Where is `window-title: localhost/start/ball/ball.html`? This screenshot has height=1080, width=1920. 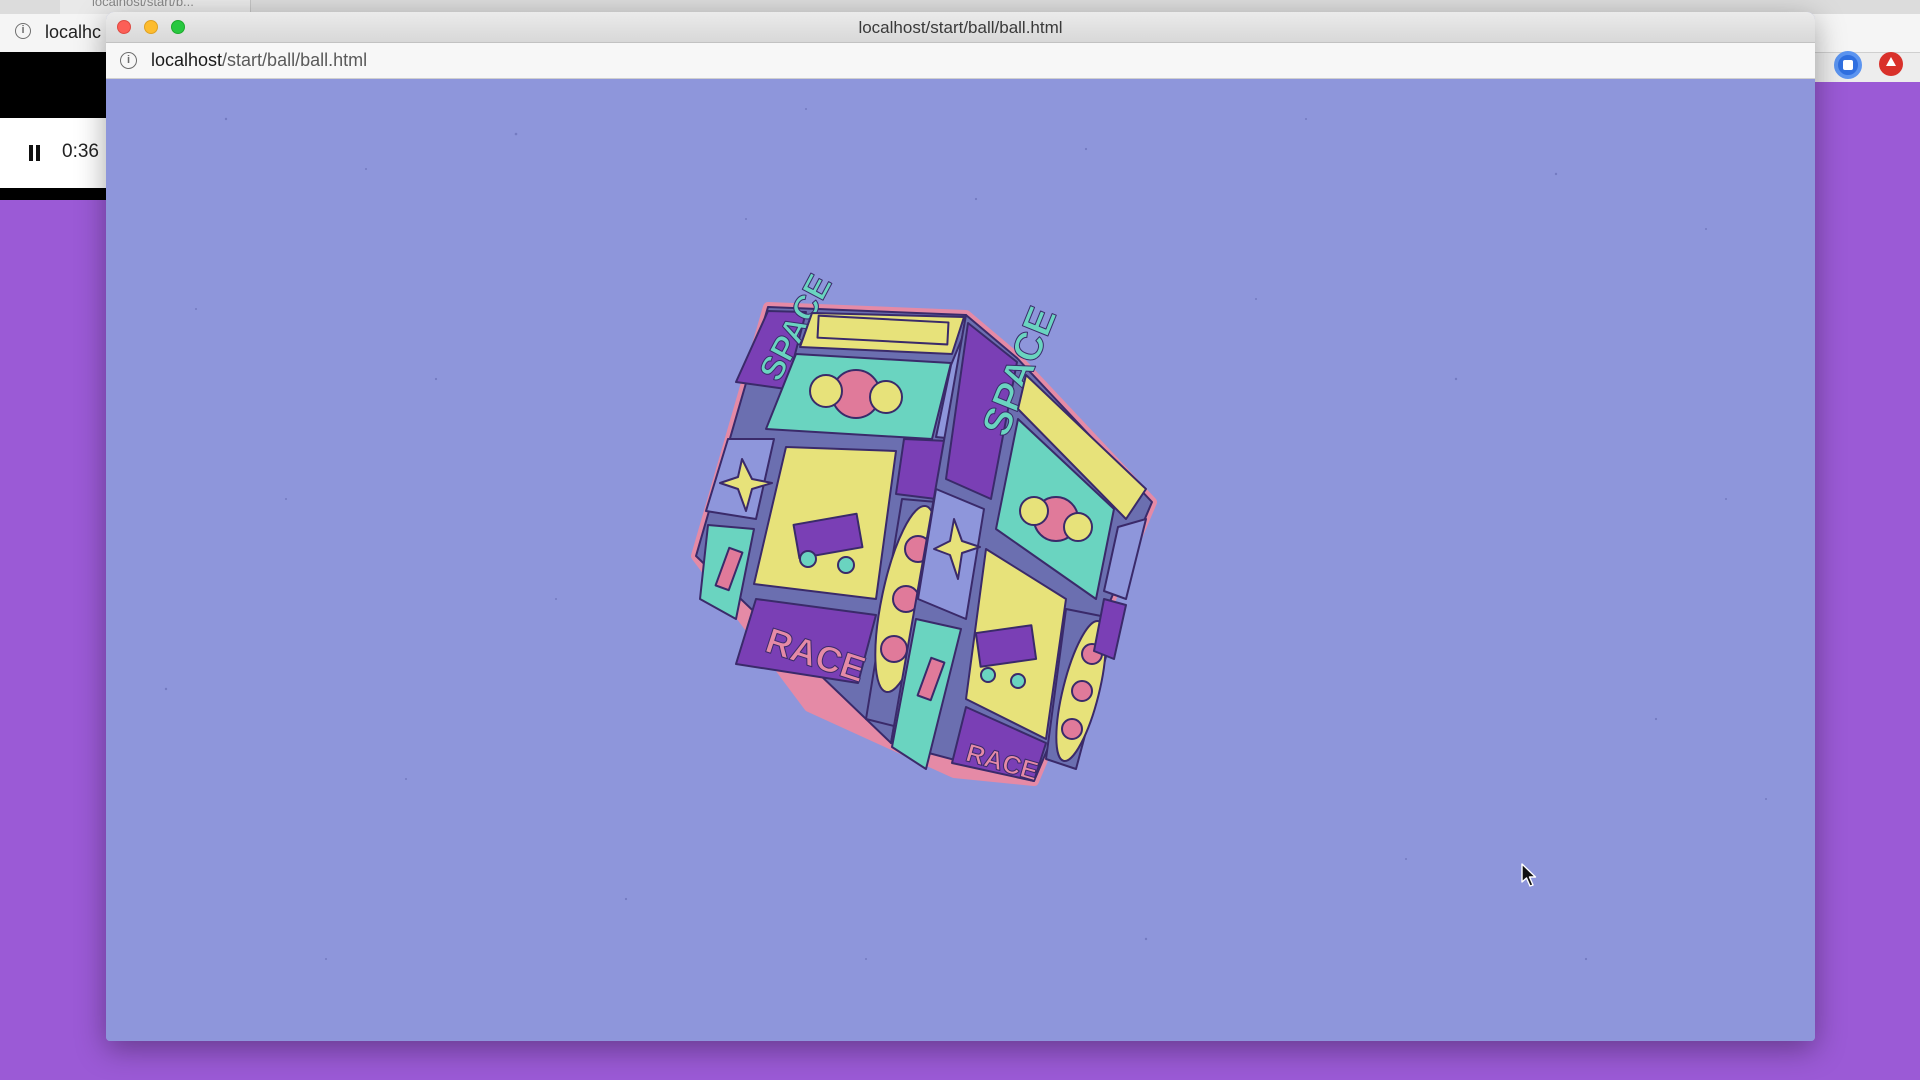
window-title: localhost/start/ball/ball.html is located at coordinates (960, 27).